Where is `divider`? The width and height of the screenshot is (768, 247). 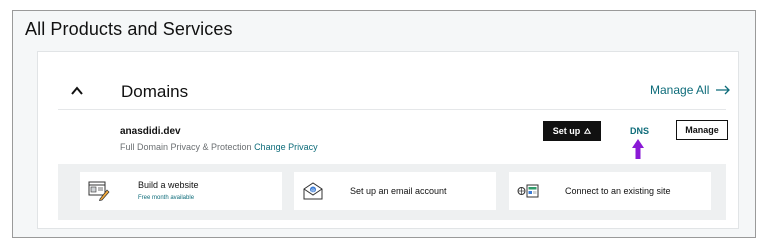 divider is located at coordinates (392, 109).